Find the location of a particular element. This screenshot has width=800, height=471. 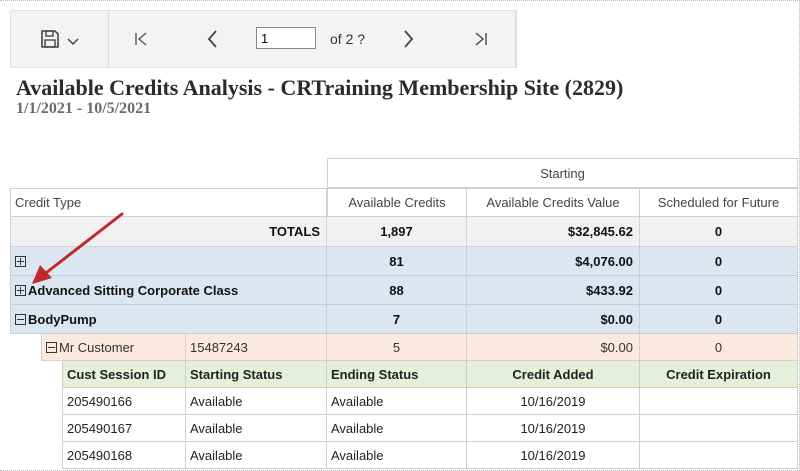

chevron-left-icon is located at coordinates (212, 39).